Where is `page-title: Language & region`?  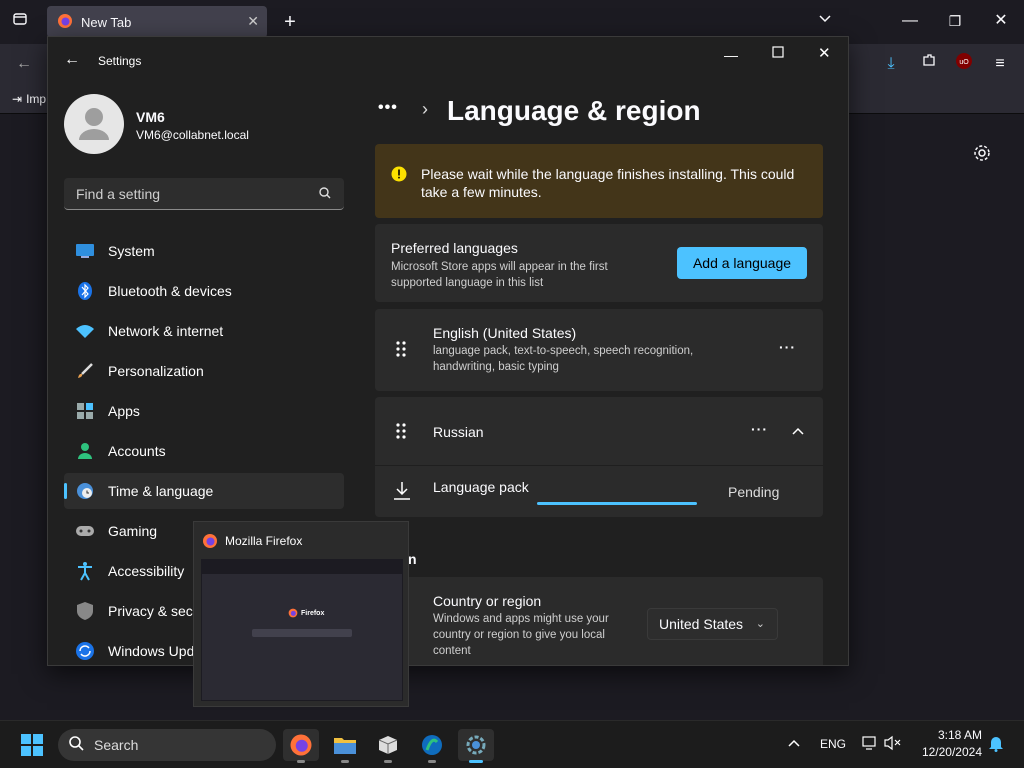
page-title: Language & region is located at coordinates (574, 110).